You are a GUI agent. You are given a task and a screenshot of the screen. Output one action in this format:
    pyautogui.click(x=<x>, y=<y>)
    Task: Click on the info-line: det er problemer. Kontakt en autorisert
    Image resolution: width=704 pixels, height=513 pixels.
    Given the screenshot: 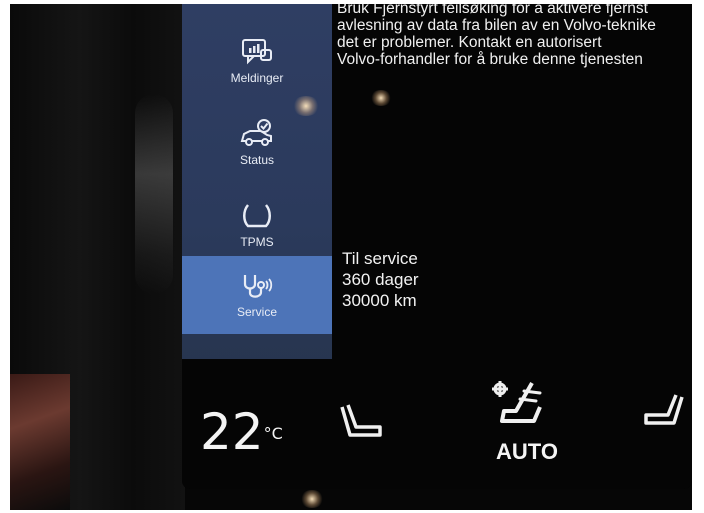 What is the action you would take?
    pyautogui.click(x=469, y=42)
    